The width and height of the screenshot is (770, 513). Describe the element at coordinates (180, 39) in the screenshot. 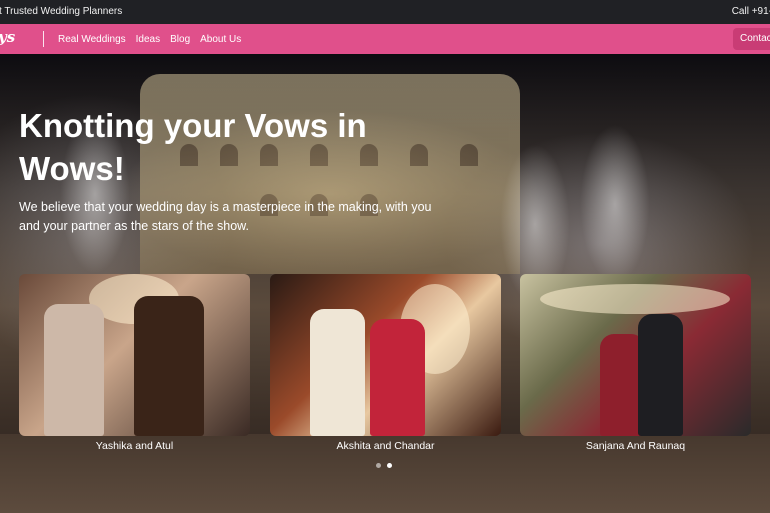

I see `nav-link-blog: Blog` at that location.